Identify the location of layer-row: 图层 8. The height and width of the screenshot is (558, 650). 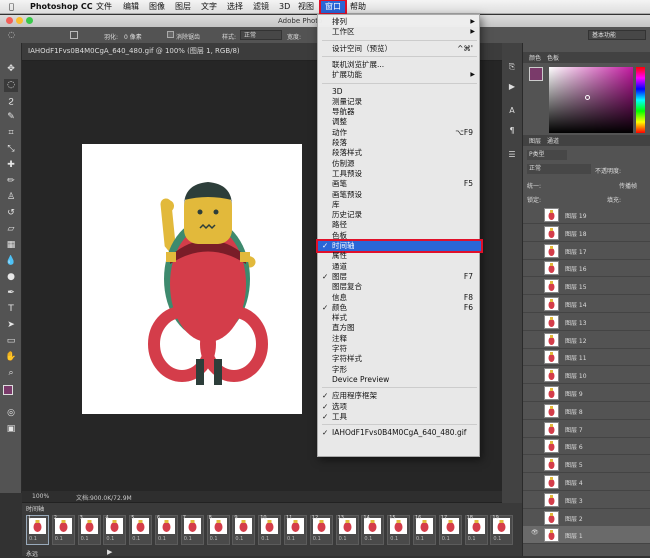
(586, 411).